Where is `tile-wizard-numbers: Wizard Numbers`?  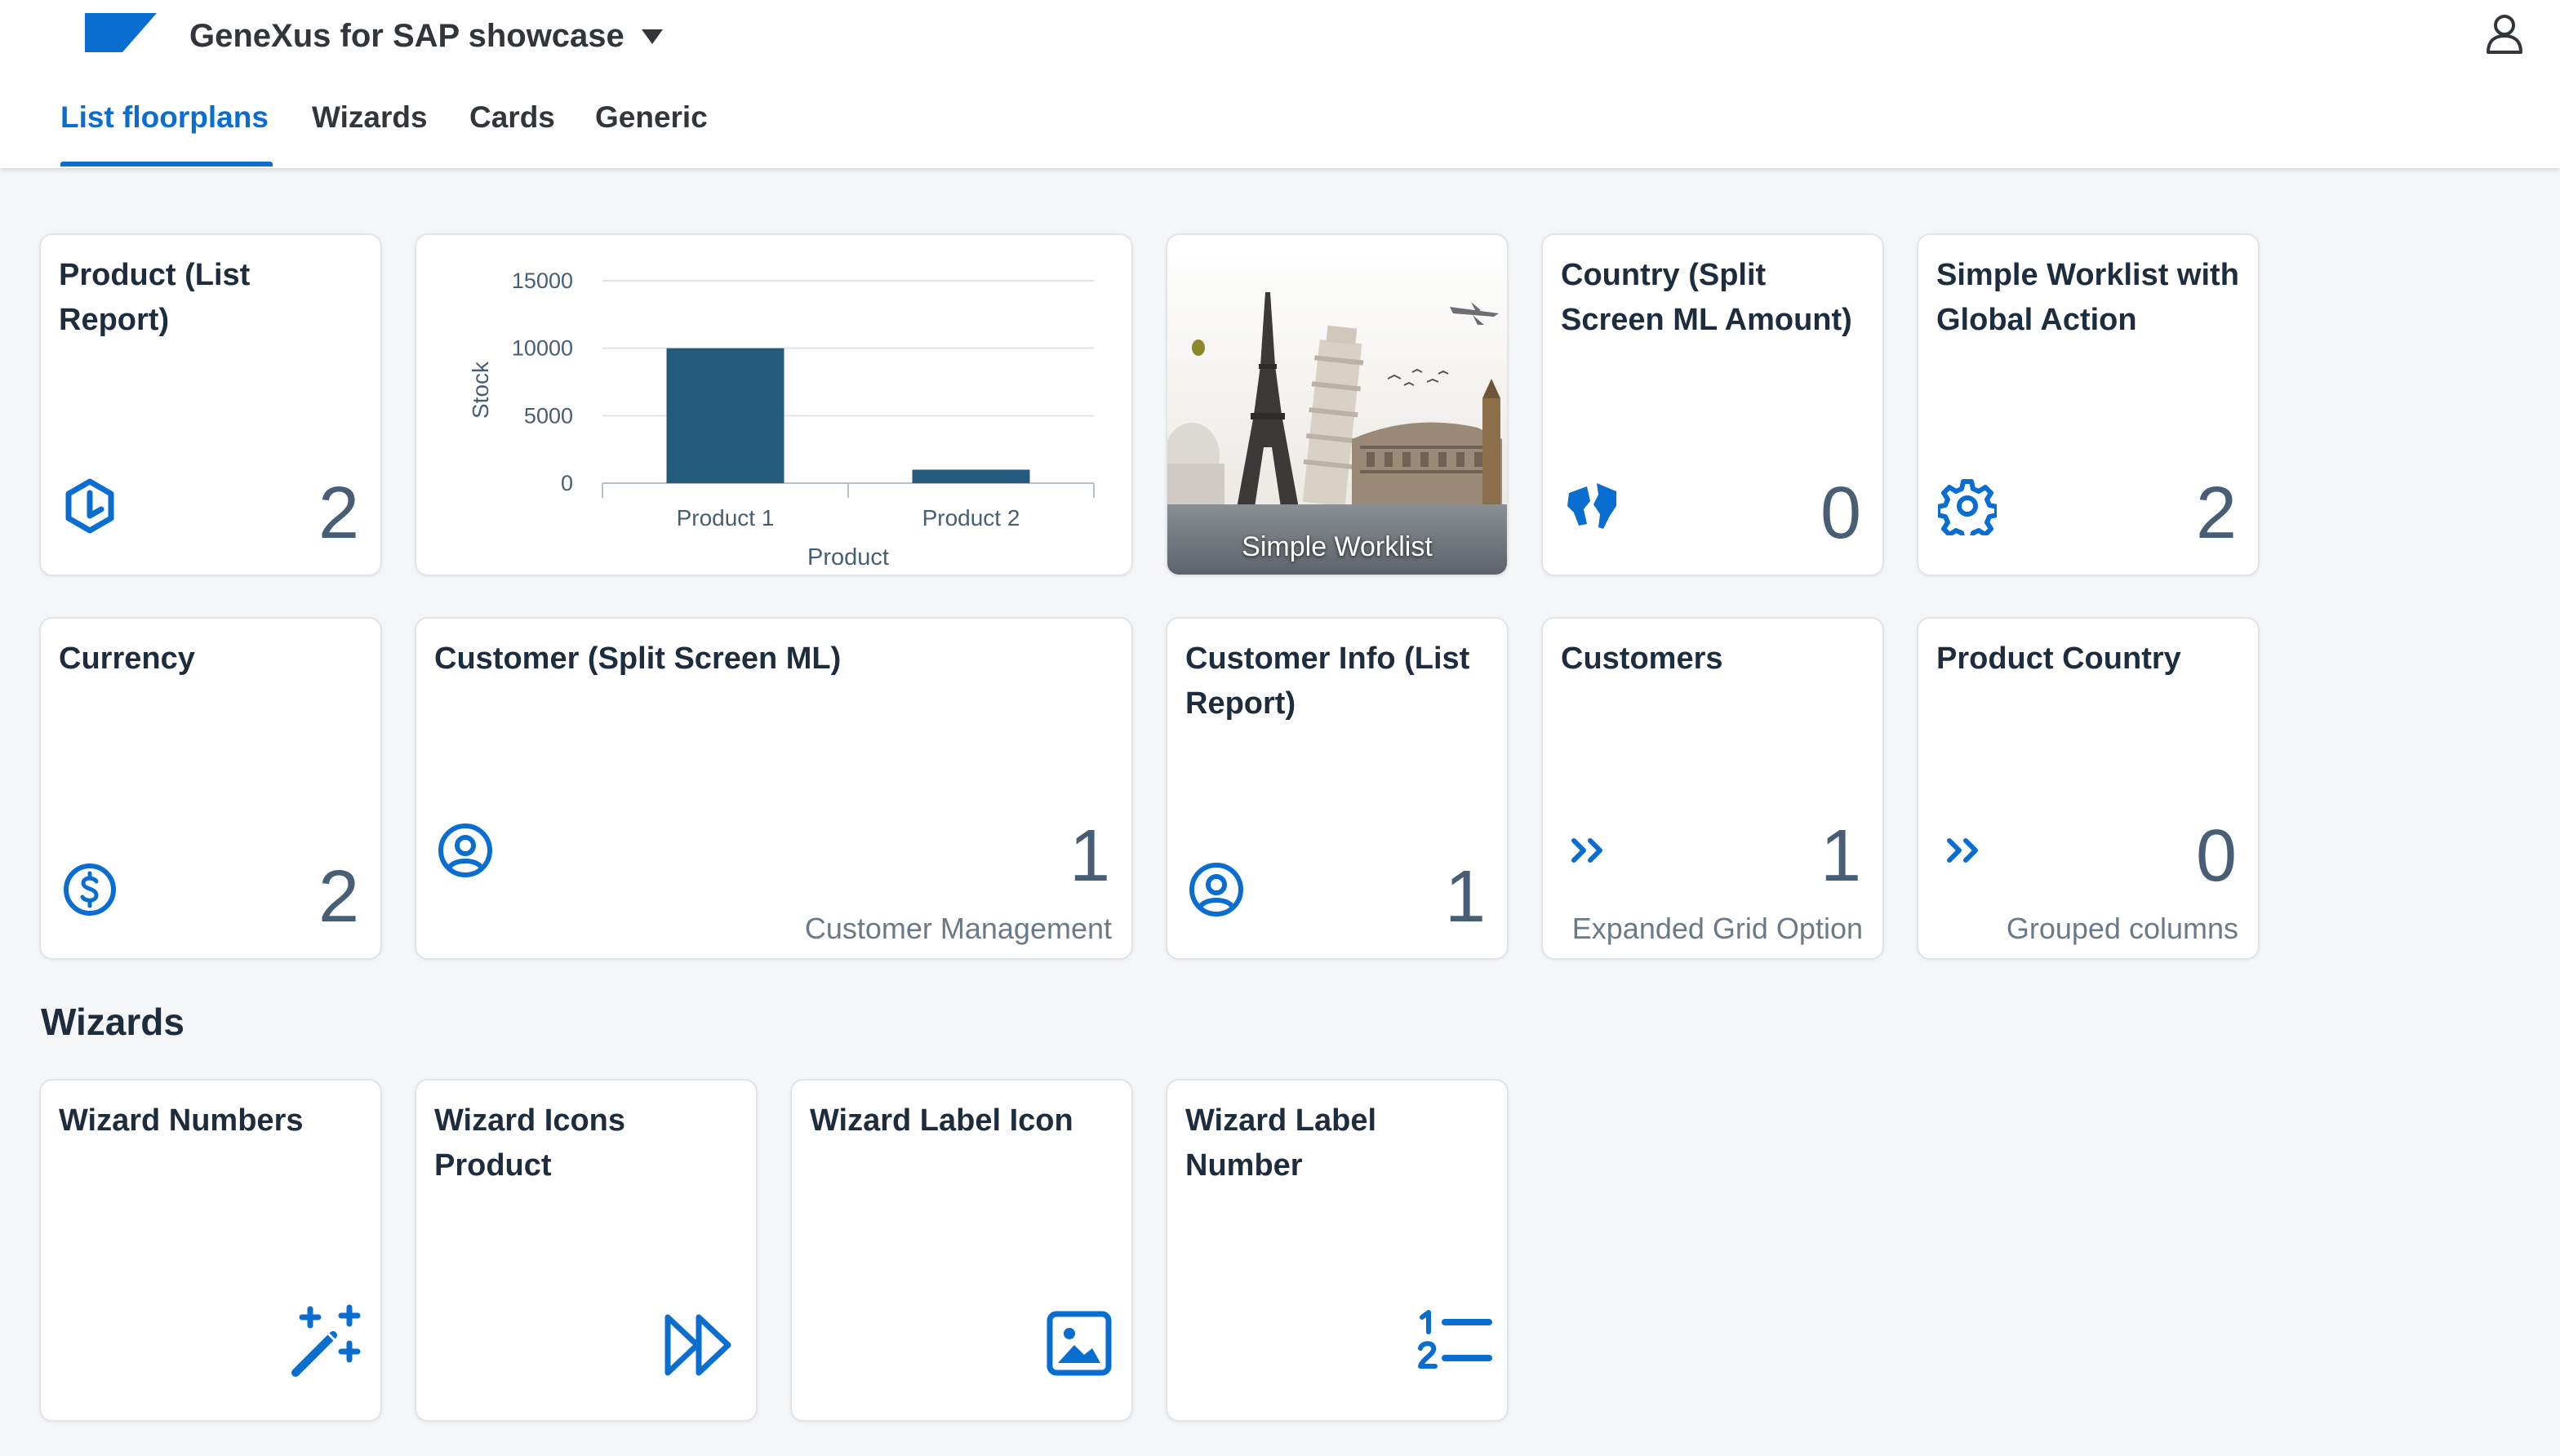 tile-wizard-numbers: Wizard Numbers is located at coordinates (210, 1251).